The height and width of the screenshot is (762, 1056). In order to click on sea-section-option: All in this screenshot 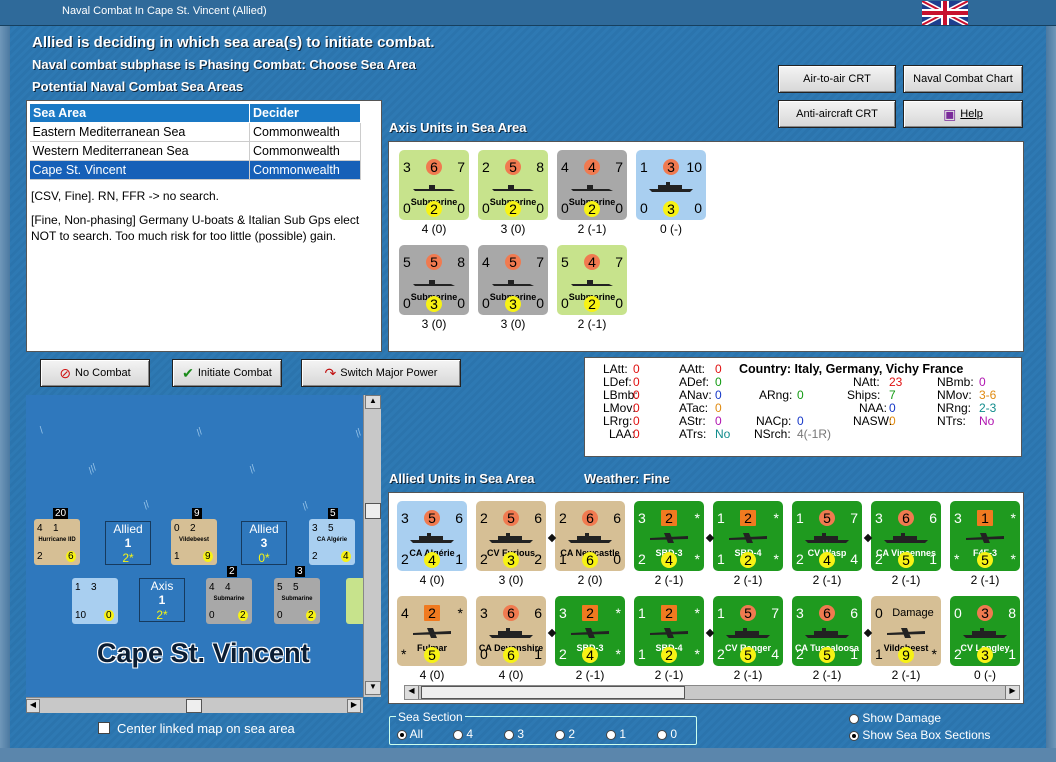, I will do `click(410, 734)`.